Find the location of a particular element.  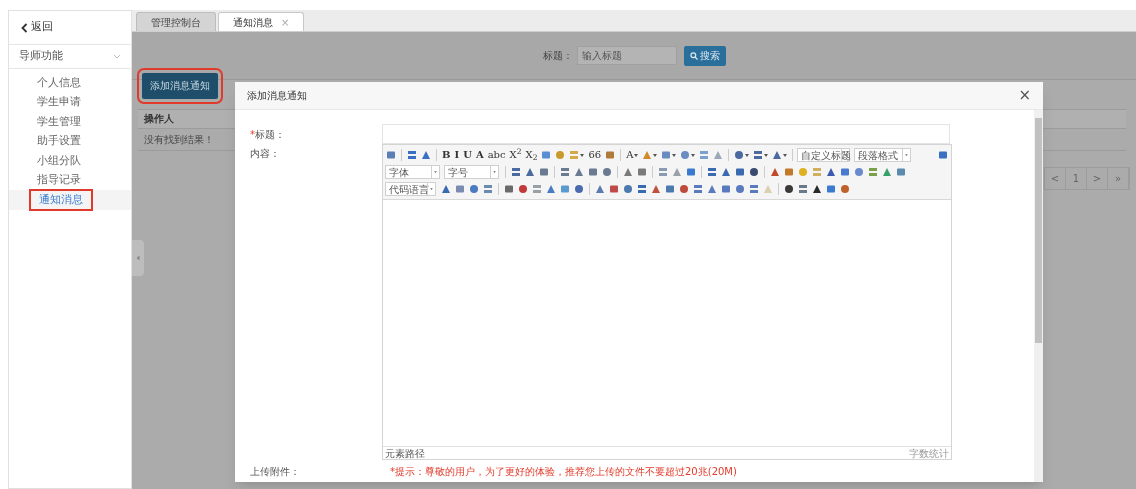

toolbar-button: abc is located at coordinates (496, 155).